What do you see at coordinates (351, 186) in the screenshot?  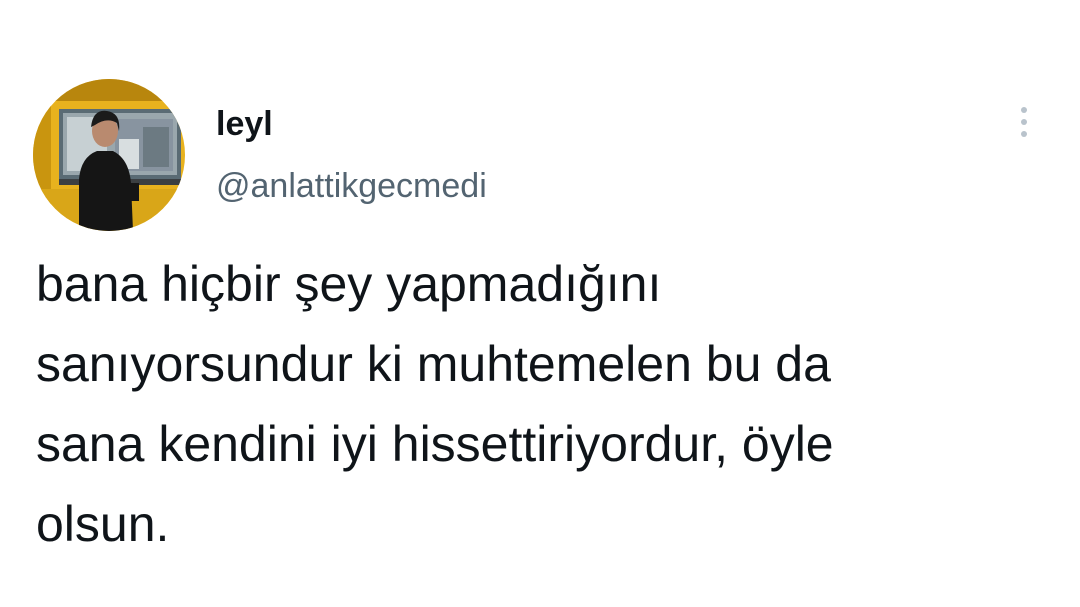 I see `author-handle: @anlattikgecmedi` at bounding box center [351, 186].